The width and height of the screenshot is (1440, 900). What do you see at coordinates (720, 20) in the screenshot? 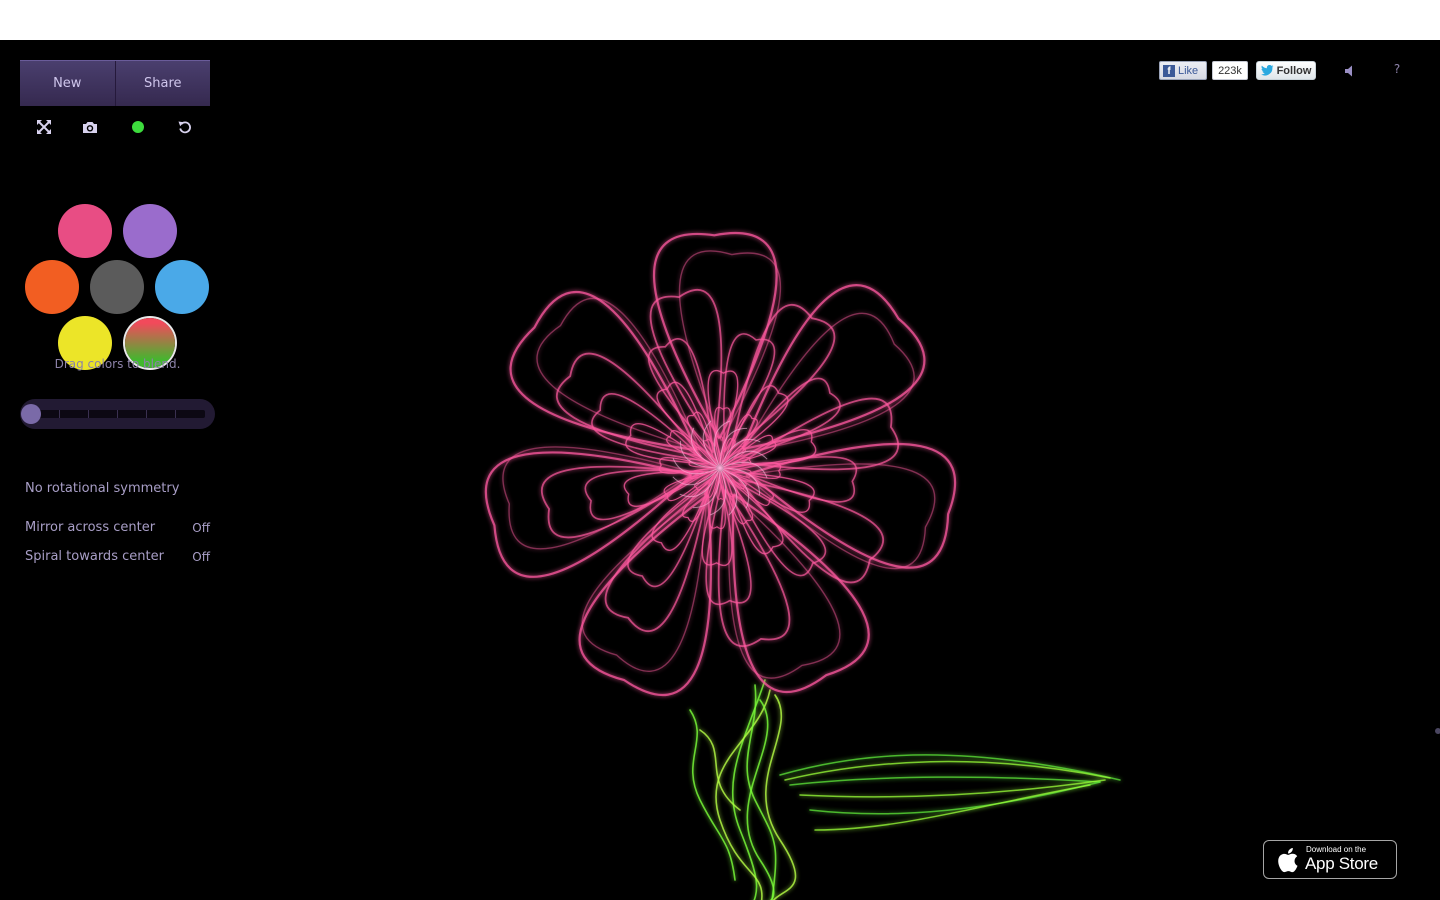
I see `browser-top-bar` at bounding box center [720, 20].